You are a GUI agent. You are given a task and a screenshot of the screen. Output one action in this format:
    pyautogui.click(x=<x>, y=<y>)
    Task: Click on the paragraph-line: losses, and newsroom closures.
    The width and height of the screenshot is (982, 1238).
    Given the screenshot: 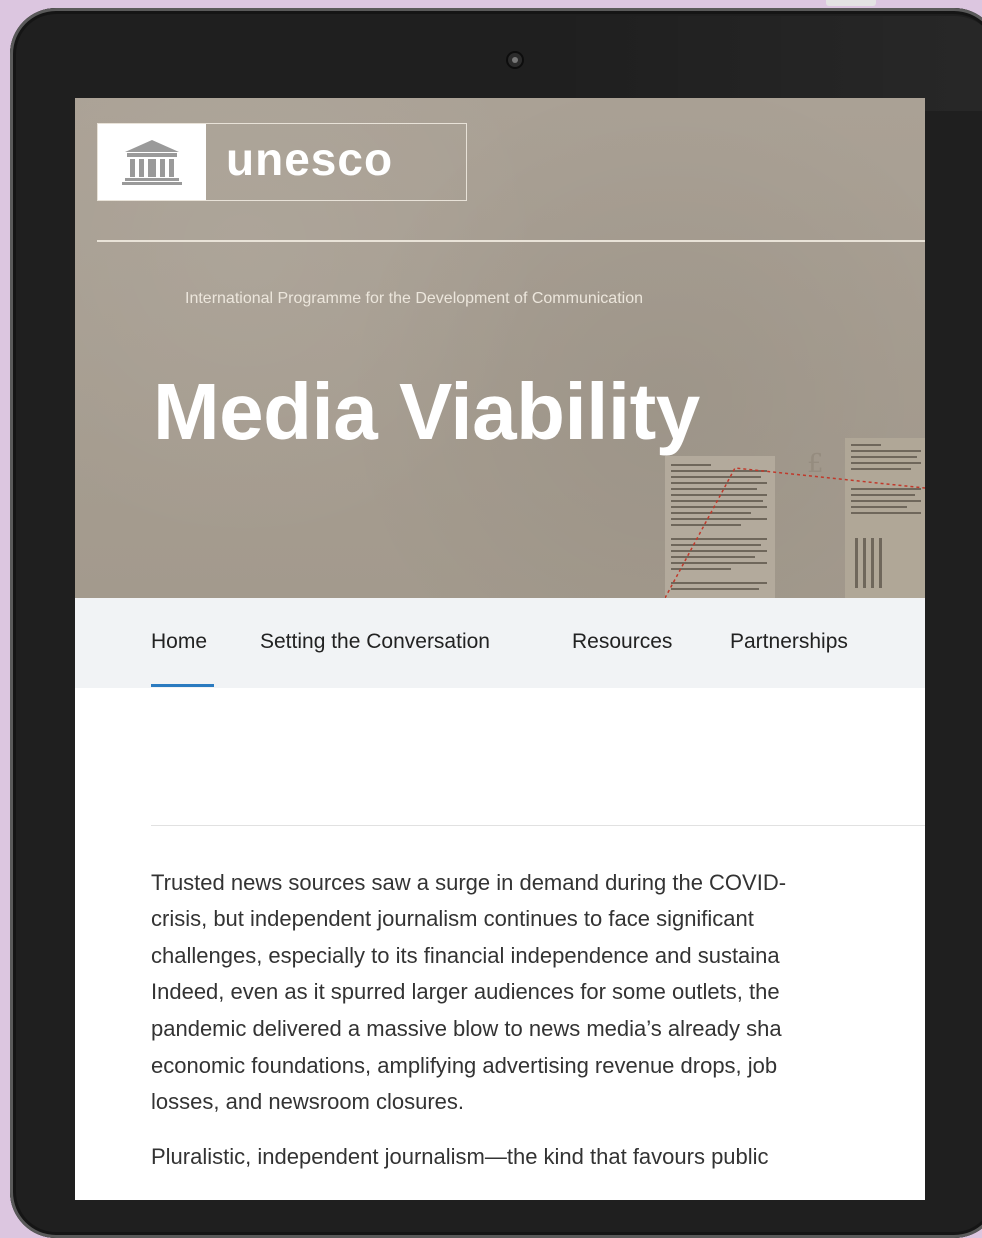 What is the action you would take?
    pyautogui.click(x=308, y=1101)
    